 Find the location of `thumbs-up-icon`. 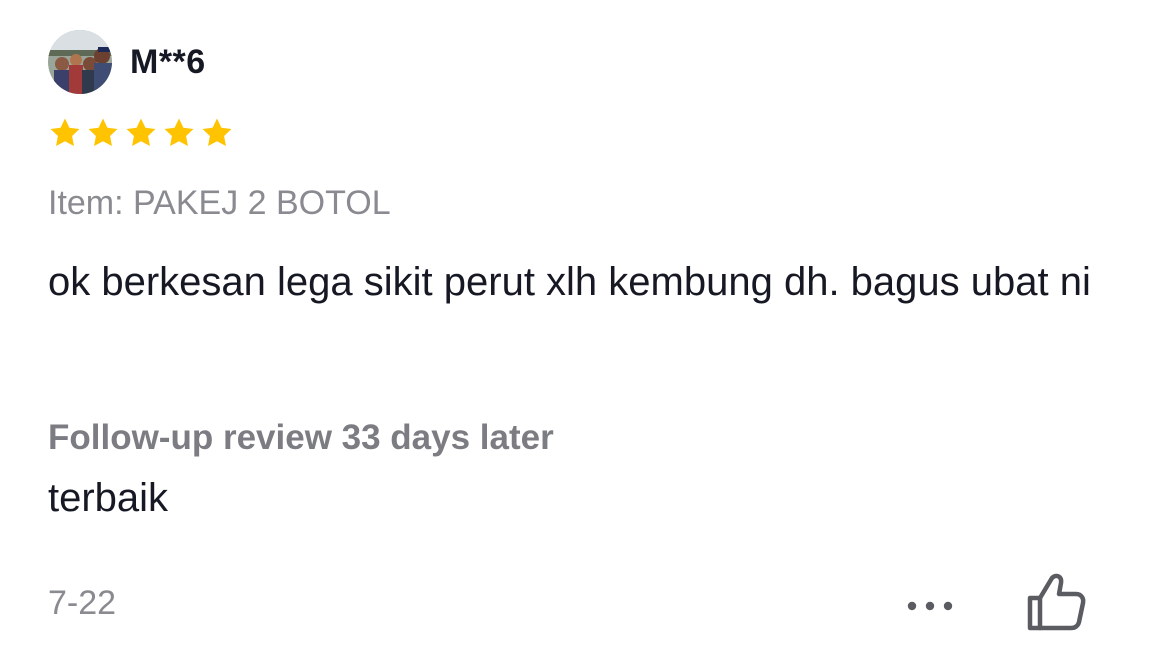

thumbs-up-icon is located at coordinates (1056, 602).